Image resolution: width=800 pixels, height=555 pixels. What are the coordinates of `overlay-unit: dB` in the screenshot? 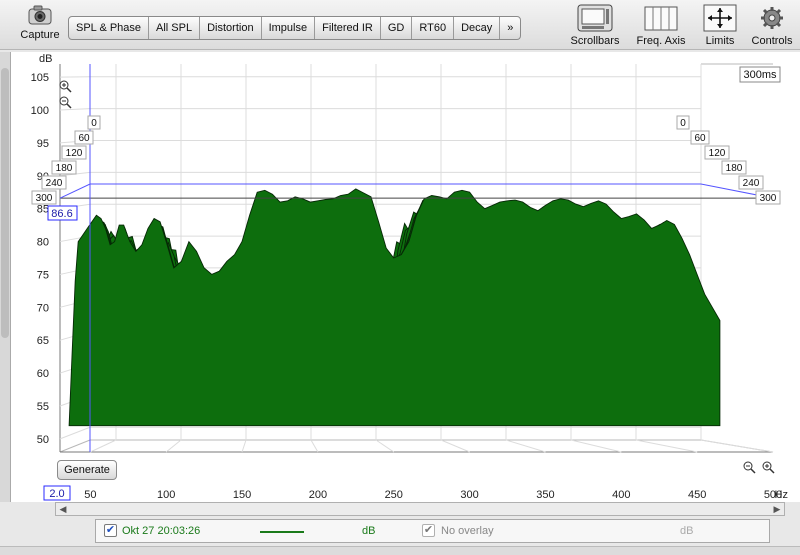 It's located at (687, 531).